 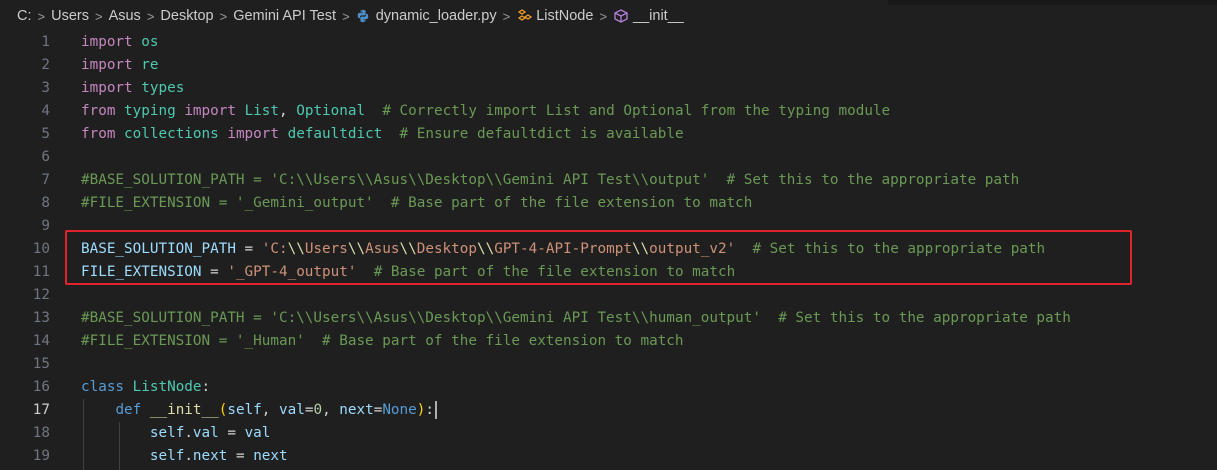 I want to click on line-number: 9, so click(x=45, y=226).